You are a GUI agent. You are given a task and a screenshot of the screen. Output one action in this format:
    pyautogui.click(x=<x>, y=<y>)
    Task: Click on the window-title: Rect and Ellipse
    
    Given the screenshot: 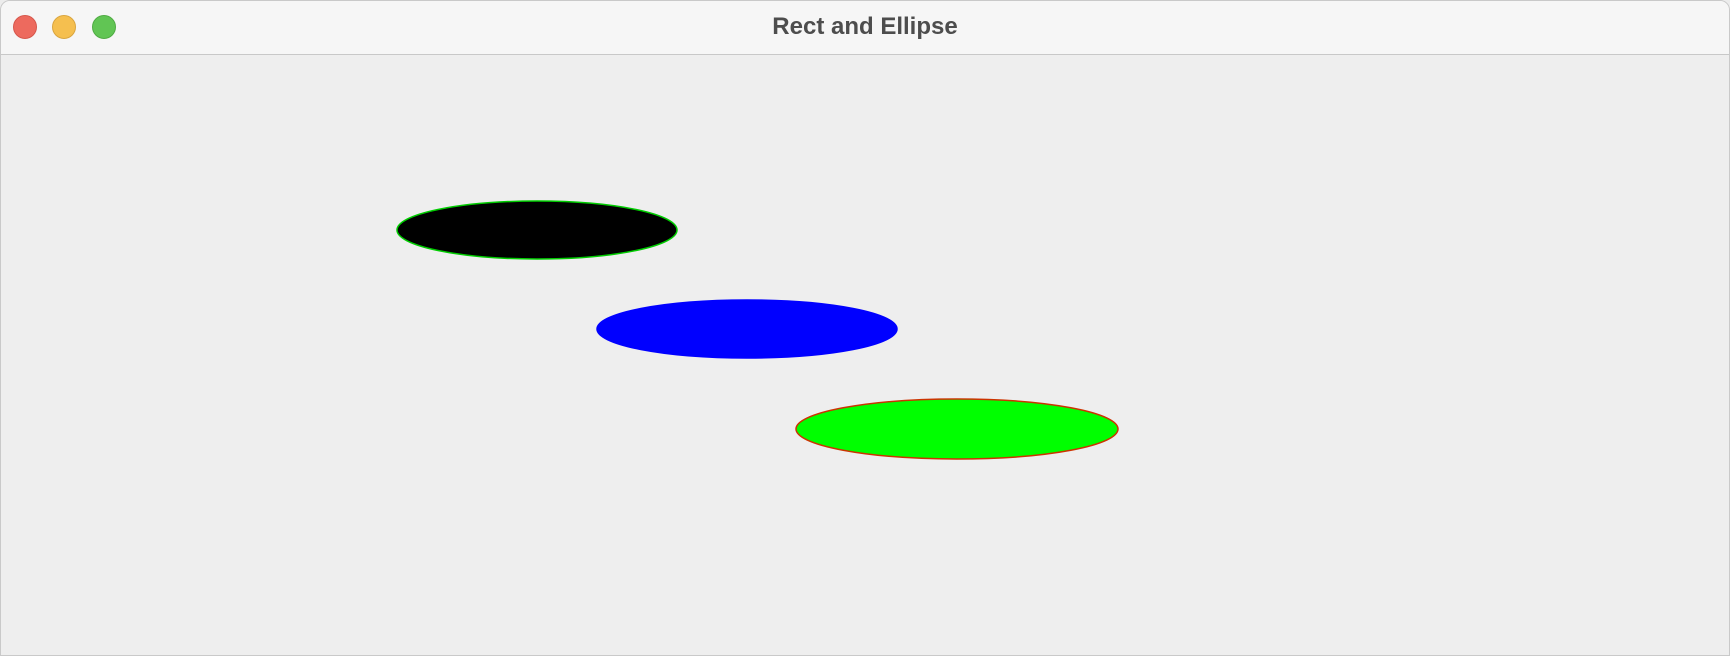 What is the action you would take?
    pyautogui.click(x=865, y=26)
    